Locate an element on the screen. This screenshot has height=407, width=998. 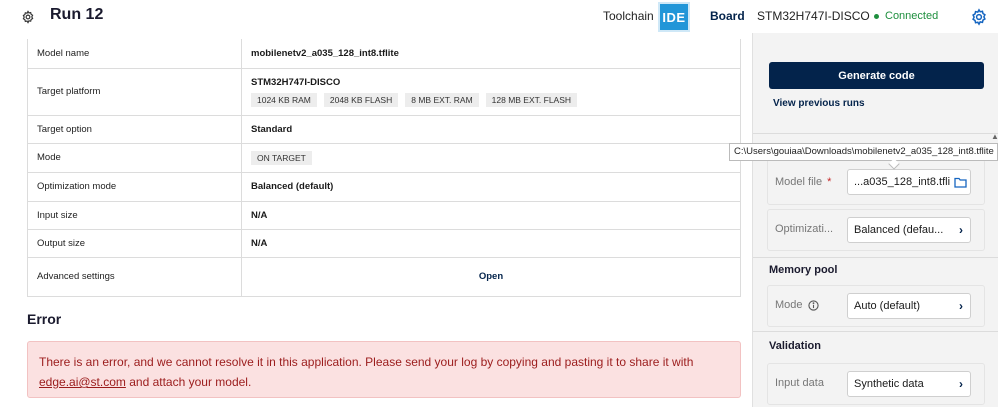
param-value: Balanced (default) is located at coordinates (491, 186).